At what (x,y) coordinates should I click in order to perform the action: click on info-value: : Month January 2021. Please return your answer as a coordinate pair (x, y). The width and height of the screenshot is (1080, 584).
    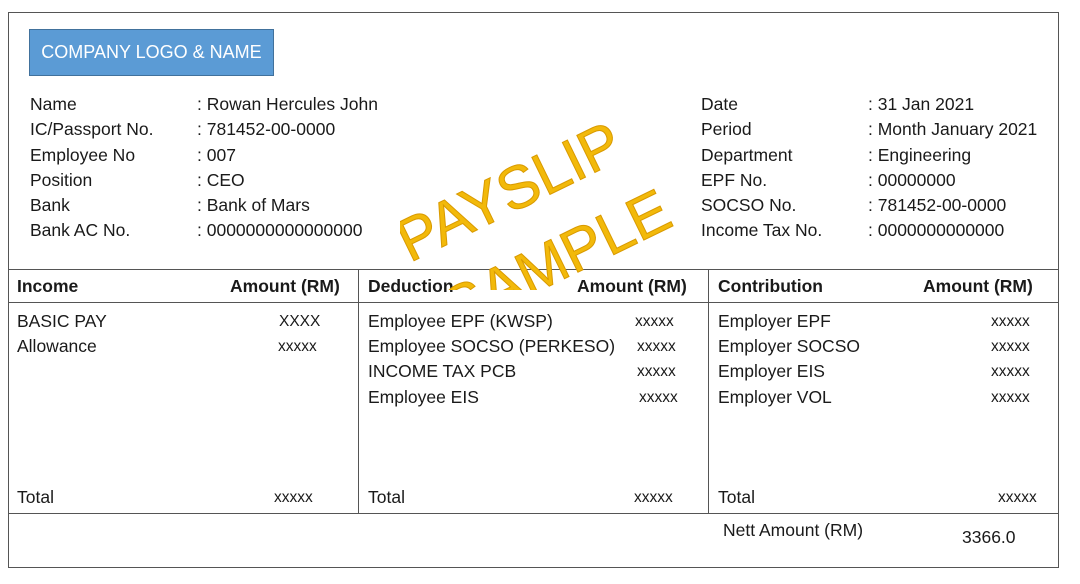
    Looking at the image, I should click on (953, 129).